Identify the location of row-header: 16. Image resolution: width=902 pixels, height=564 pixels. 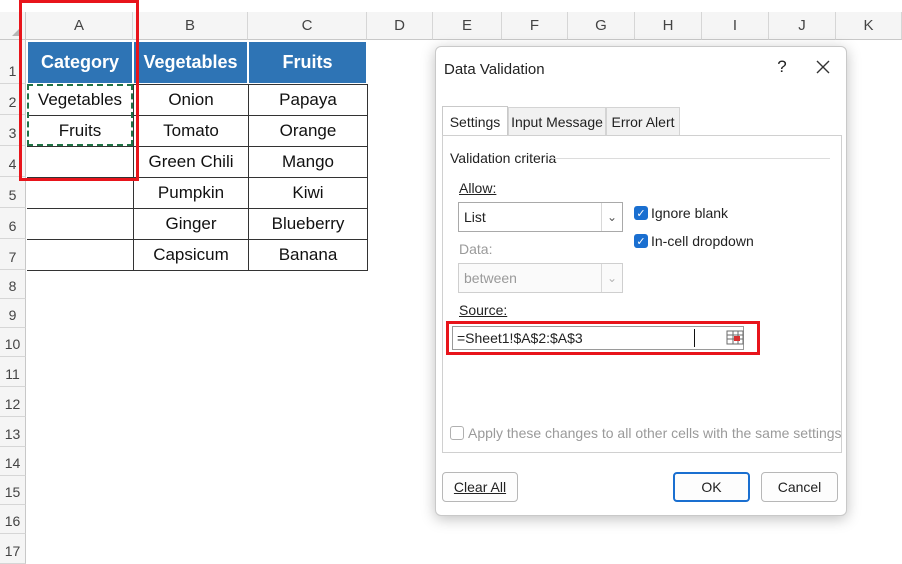
(13, 519).